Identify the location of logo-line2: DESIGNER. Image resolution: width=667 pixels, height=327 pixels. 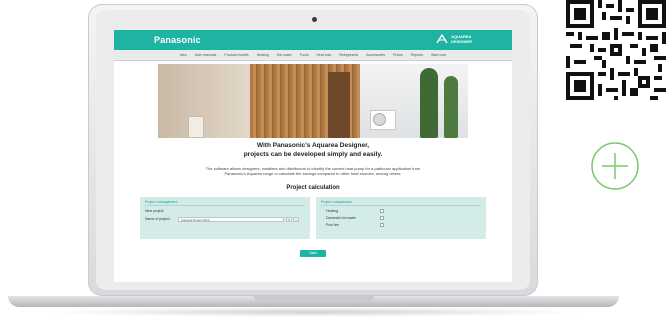
(461, 41).